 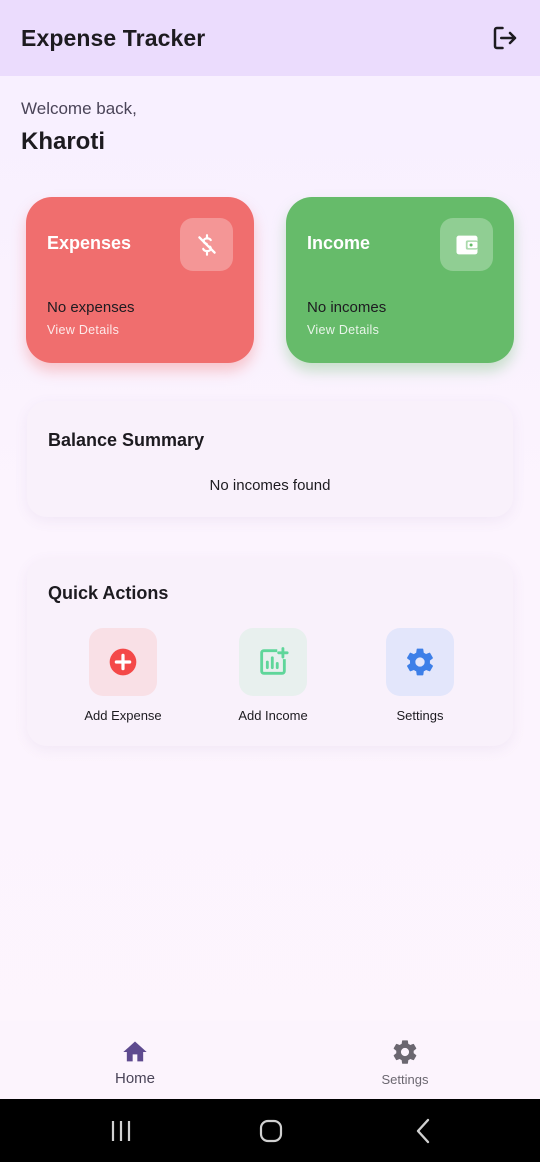 What do you see at coordinates (91, 307) in the screenshot?
I see `expenses-status: No expenses` at bounding box center [91, 307].